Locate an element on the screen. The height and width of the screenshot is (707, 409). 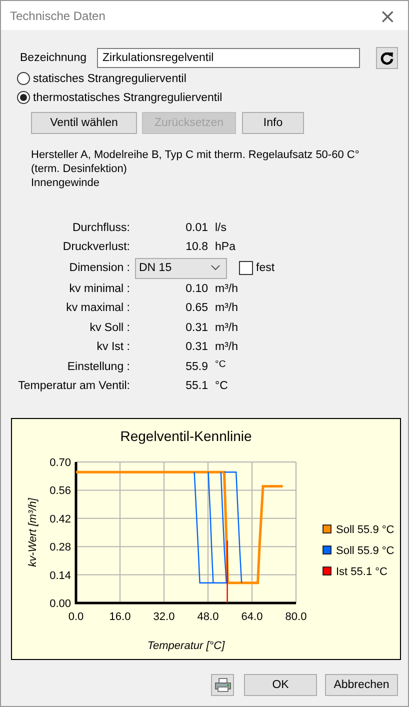
value-text: 55.9 is located at coordinates (196, 366).